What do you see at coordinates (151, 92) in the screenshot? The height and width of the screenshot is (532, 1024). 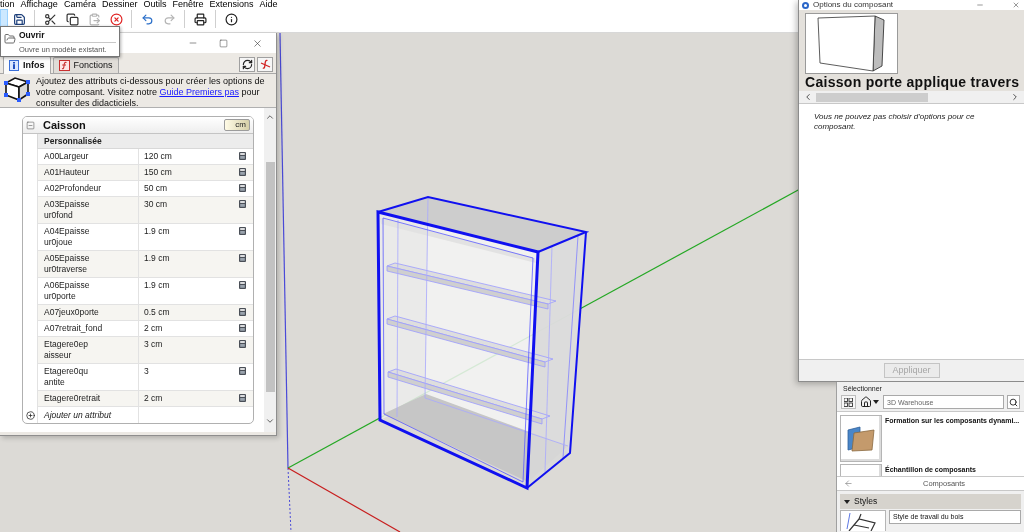 I see `info-text: Ajoutez des attributs ci-dessous pour créer les options de votre composant. Visitez notre Guide Premiers pas pour consulter des didacticiels.` at bounding box center [151, 92].